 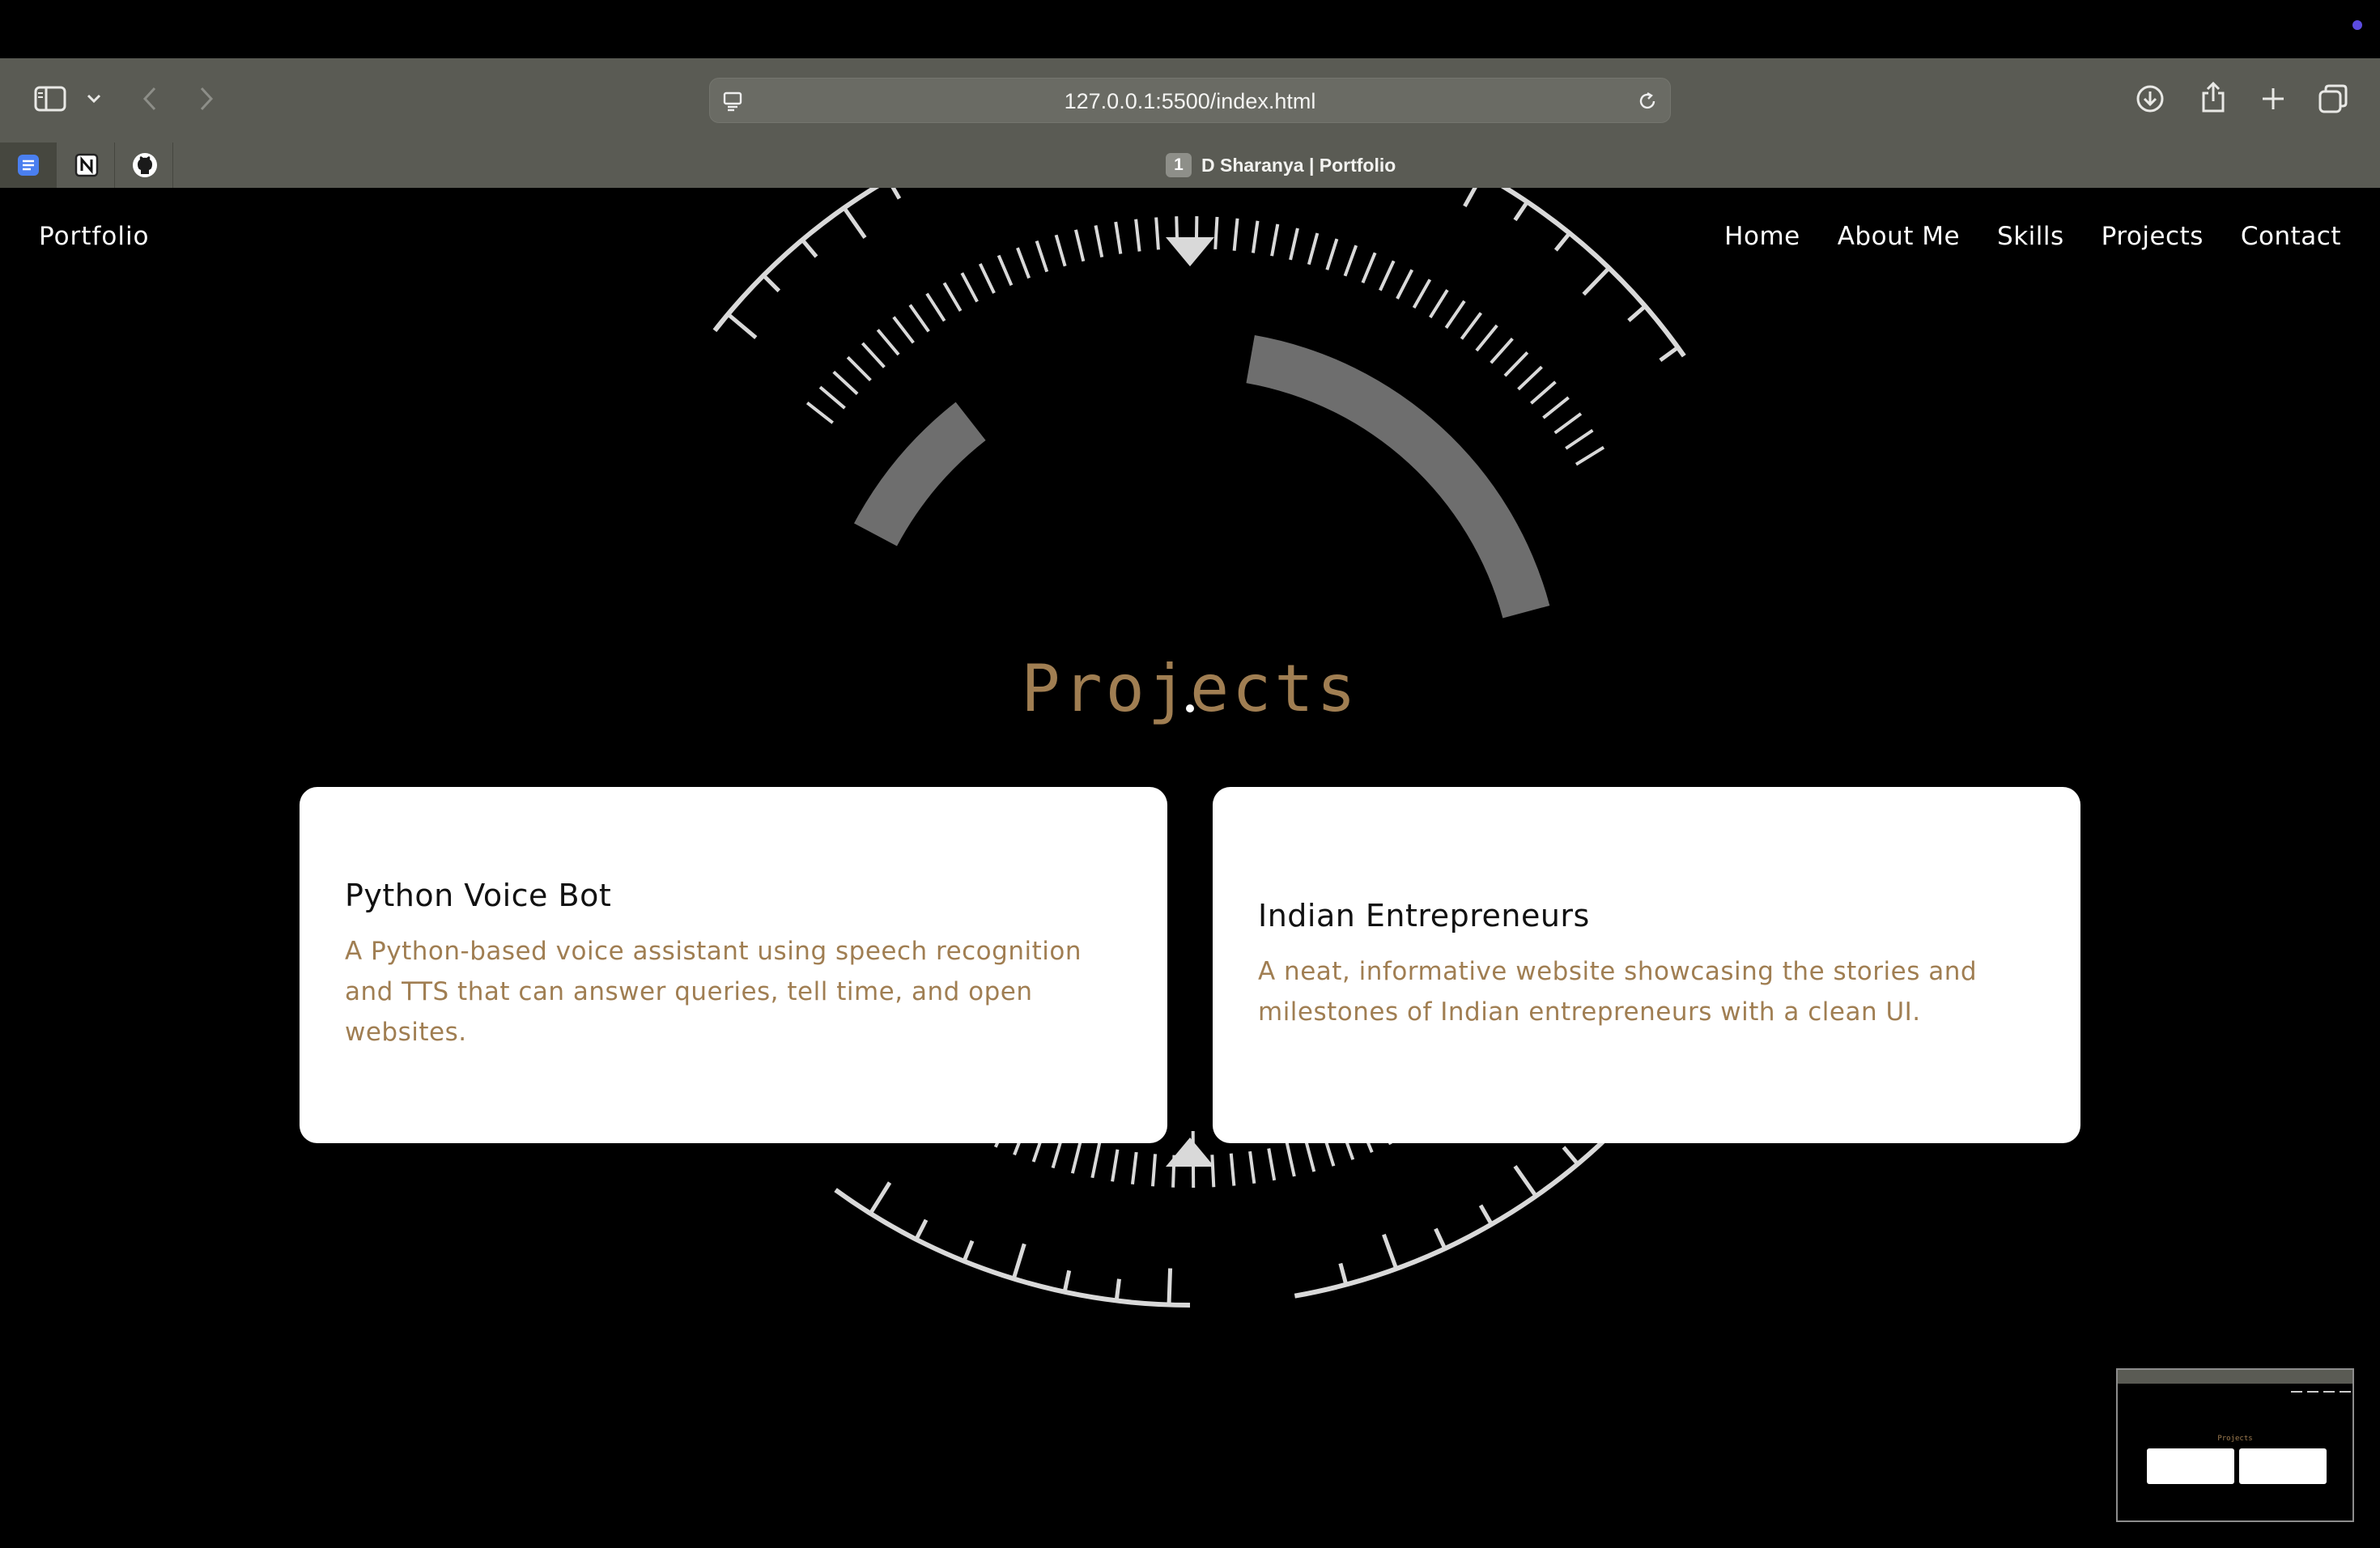 I want to click on chevron-down-icon, so click(x=94, y=99).